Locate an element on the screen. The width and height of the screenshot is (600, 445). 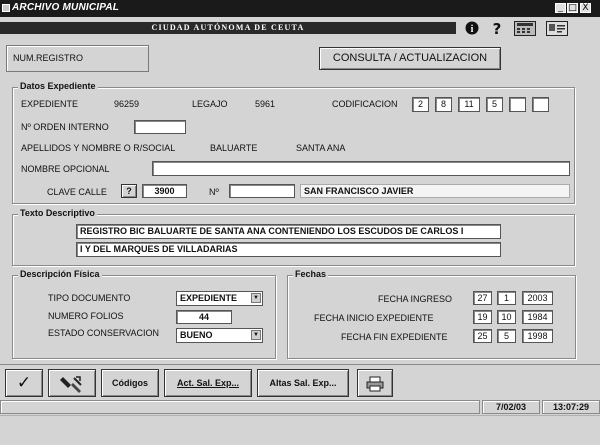
fecha-inicio-year: 1984 is located at coordinates (537, 317).